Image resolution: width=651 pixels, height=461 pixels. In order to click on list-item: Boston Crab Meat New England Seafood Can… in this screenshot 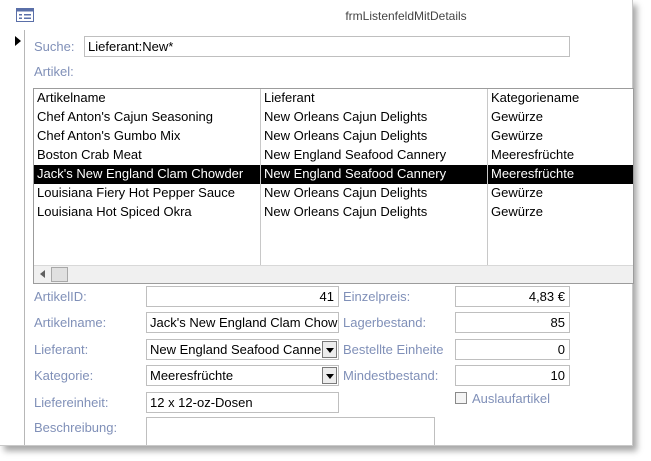, I will do `click(333, 155)`.